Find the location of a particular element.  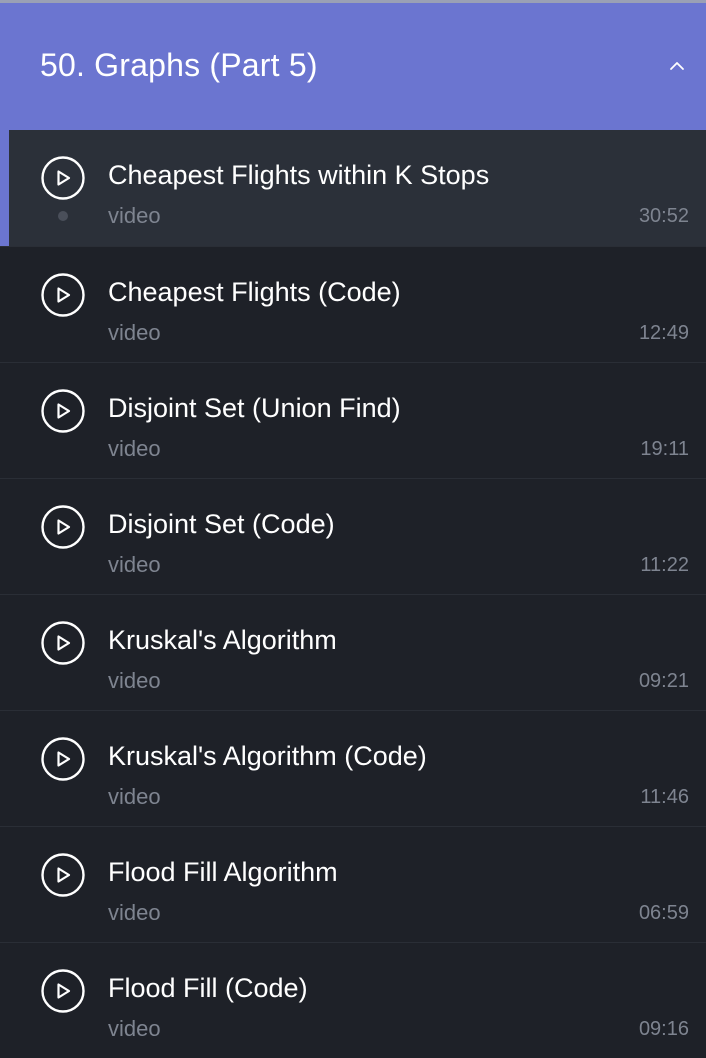

active-indicator is located at coordinates (4, 188).